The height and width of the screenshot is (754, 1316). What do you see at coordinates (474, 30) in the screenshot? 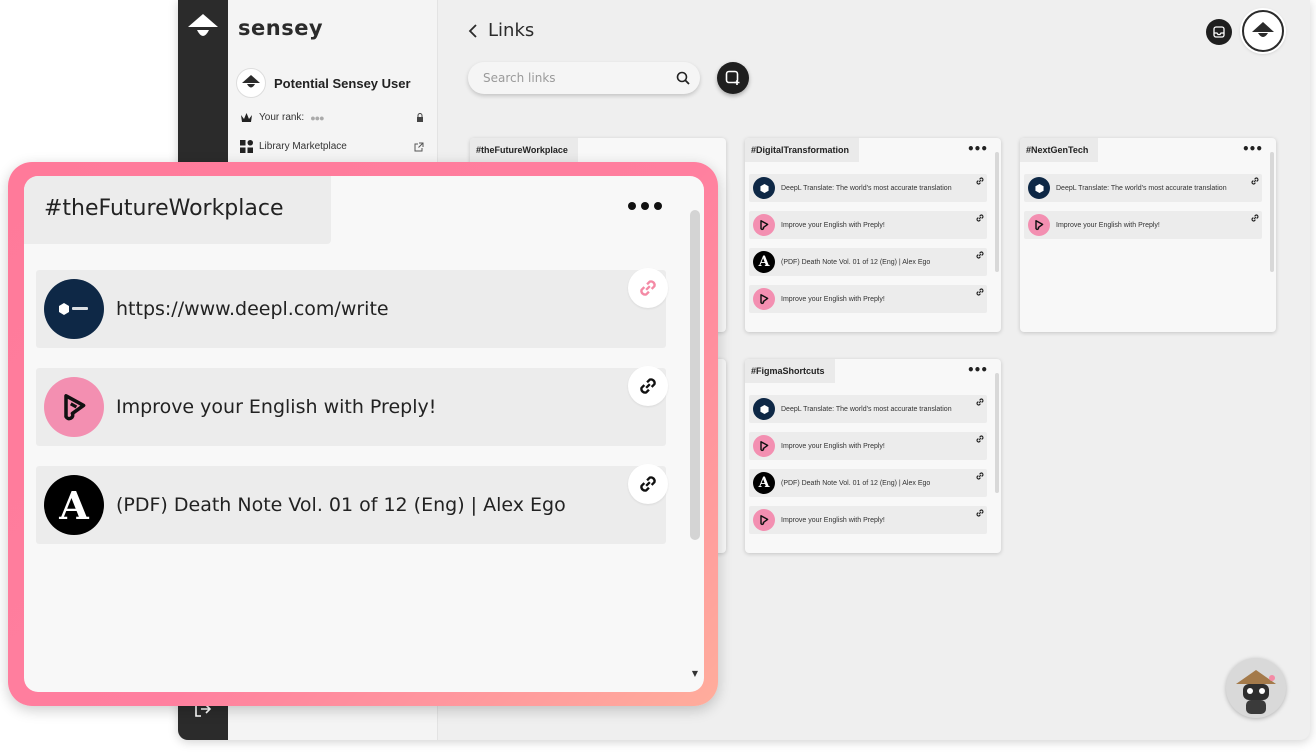
I see `chevron-left-icon` at bounding box center [474, 30].